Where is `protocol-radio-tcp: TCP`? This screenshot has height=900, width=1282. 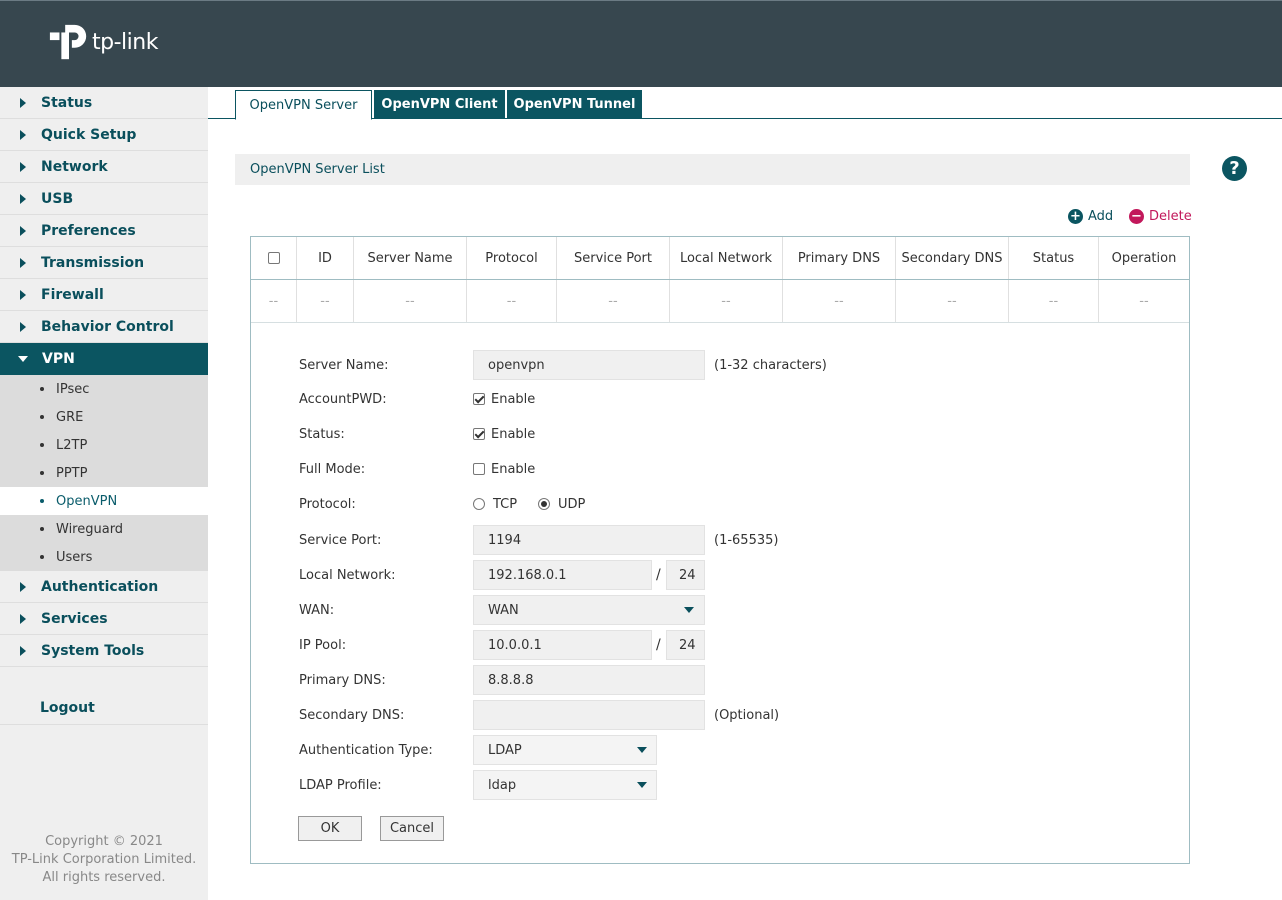
protocol-radio-tcp: TCP is located at coordinates (495, 504).